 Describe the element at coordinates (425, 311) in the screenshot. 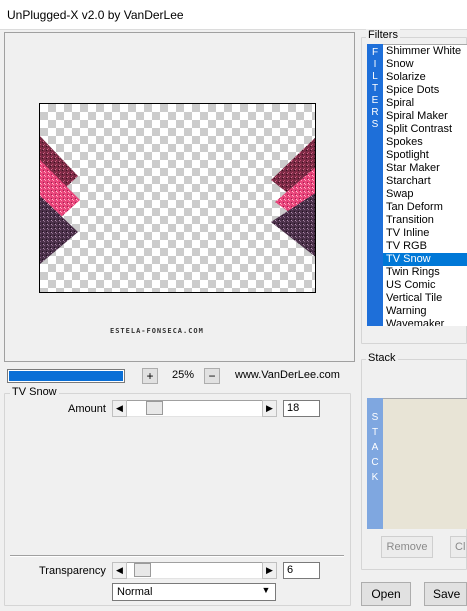

I see `filter-item: Warning` at that location.